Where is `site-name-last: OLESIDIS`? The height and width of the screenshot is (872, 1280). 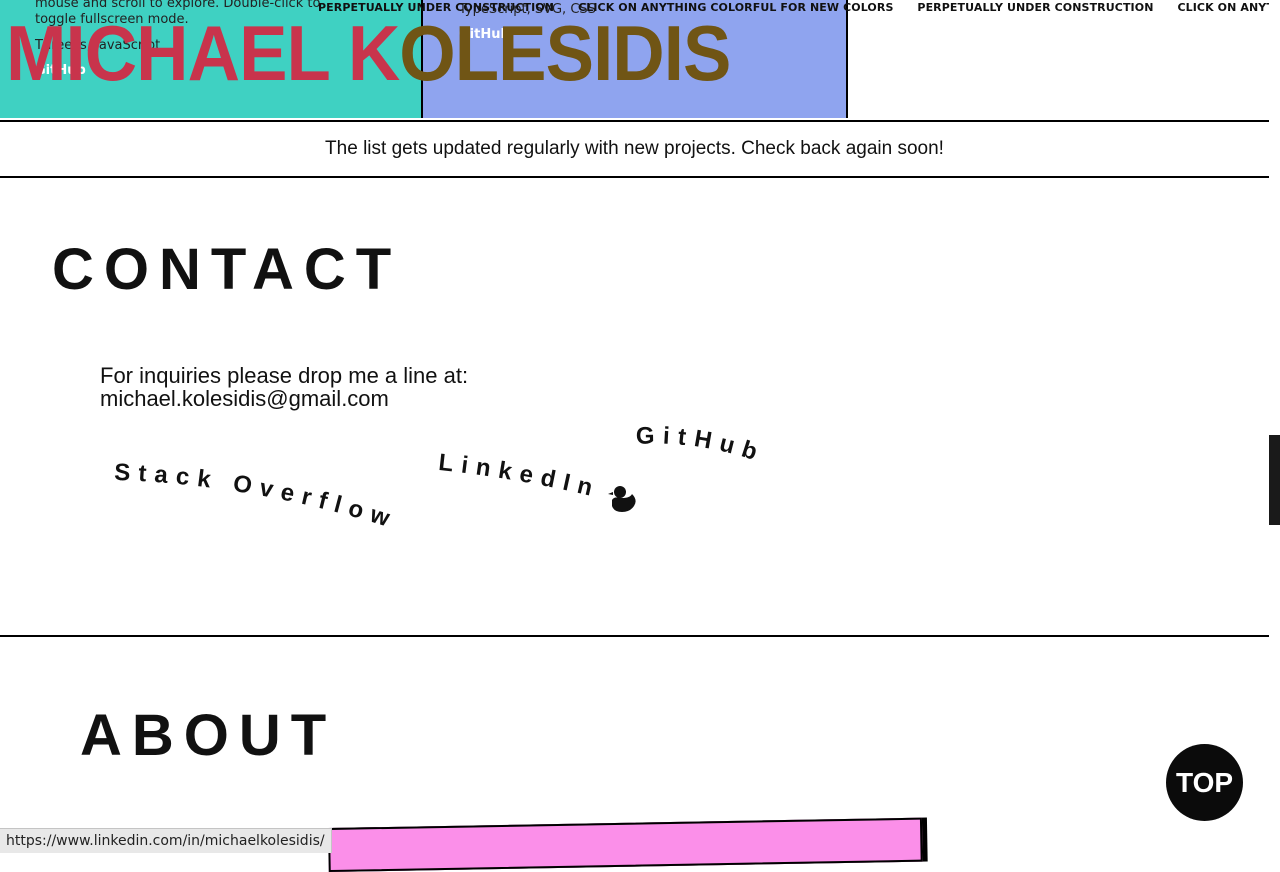
site-name-last: OLESIDIS is located at coordinates (565, 53).